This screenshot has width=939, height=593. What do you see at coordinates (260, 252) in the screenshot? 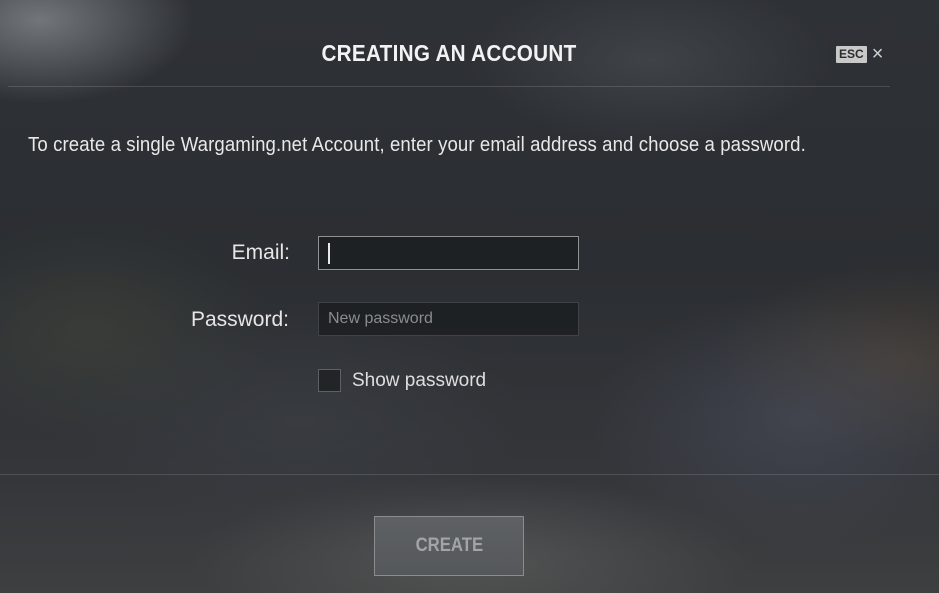
I see `email-label: Email:` at bounding box center [260, 252].